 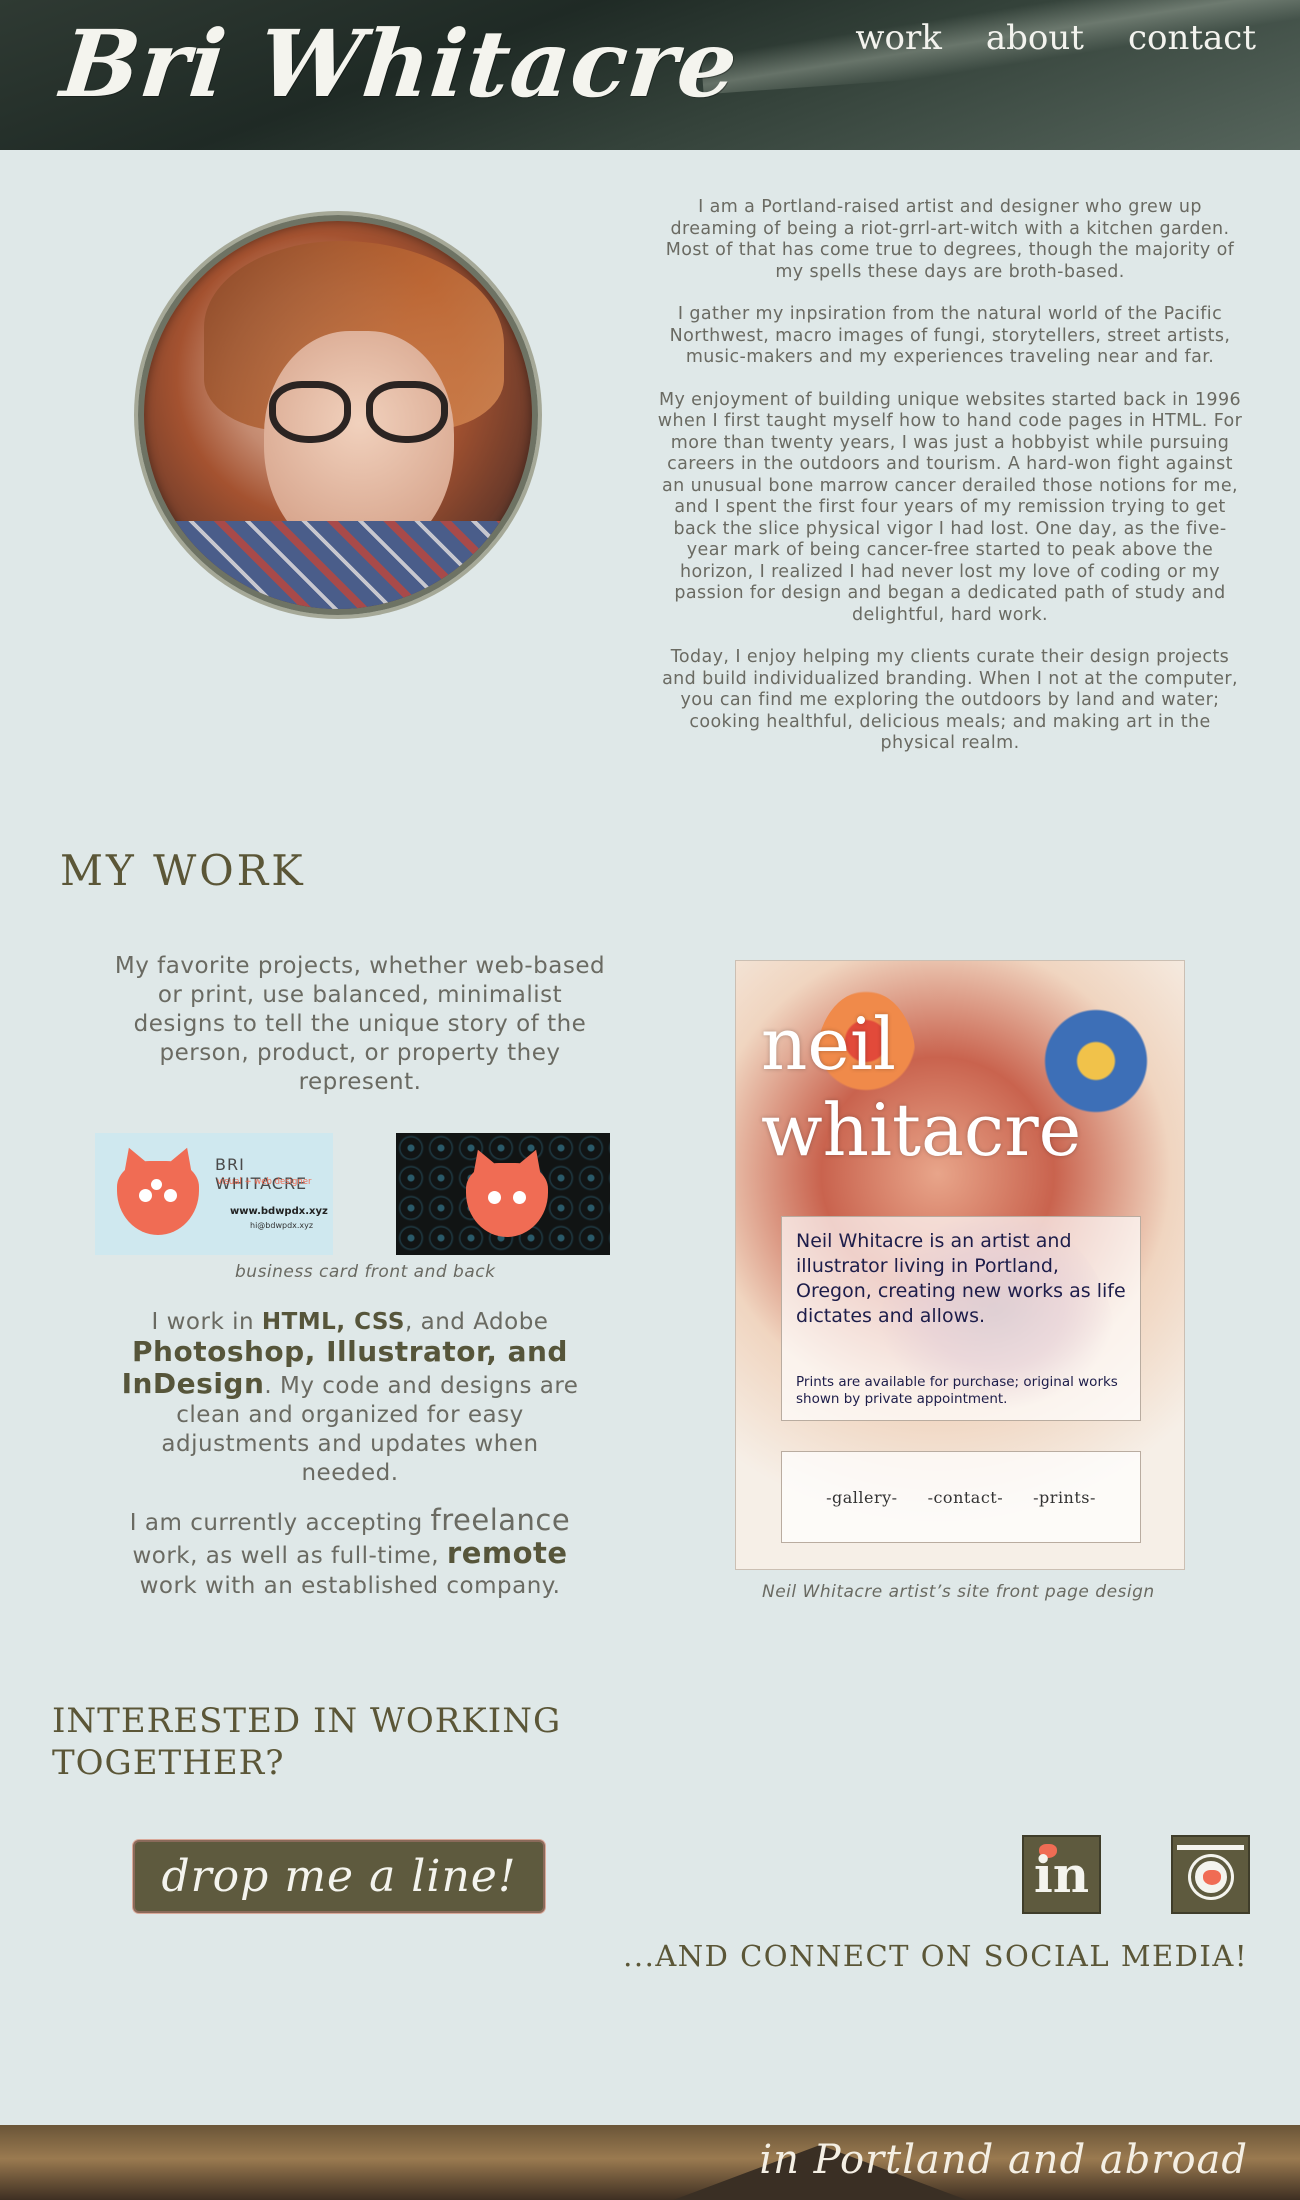 I want to click on poster-nav: -gallery- -contact- -prints-, so click(x=961, y=1497).